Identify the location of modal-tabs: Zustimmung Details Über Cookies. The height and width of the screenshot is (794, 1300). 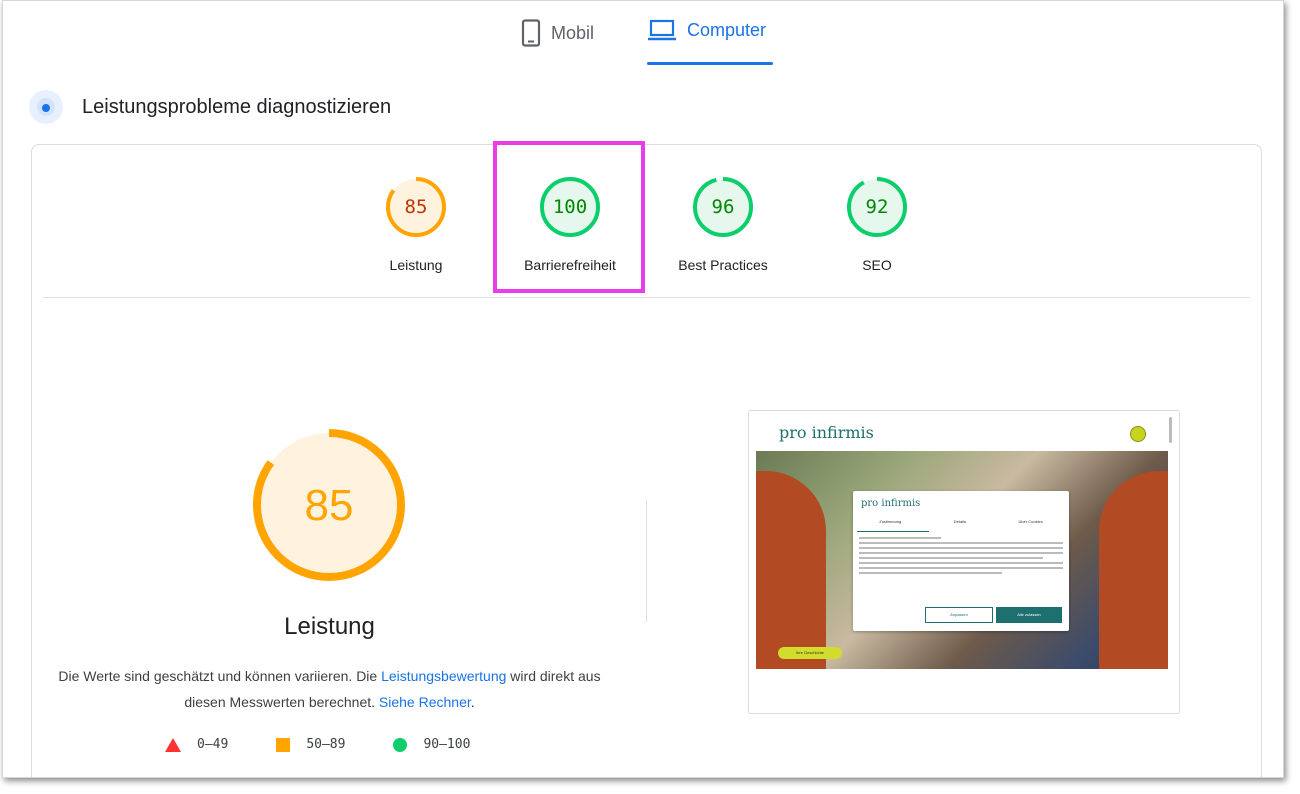
(961, 521).